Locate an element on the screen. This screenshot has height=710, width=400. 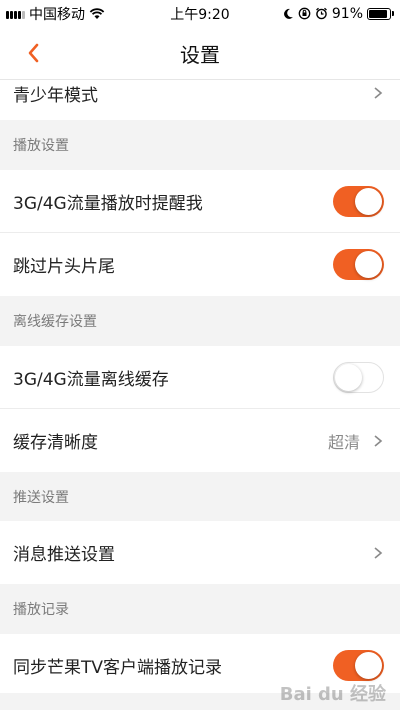
back-arrow-icon is located at coordinates (34, 53).